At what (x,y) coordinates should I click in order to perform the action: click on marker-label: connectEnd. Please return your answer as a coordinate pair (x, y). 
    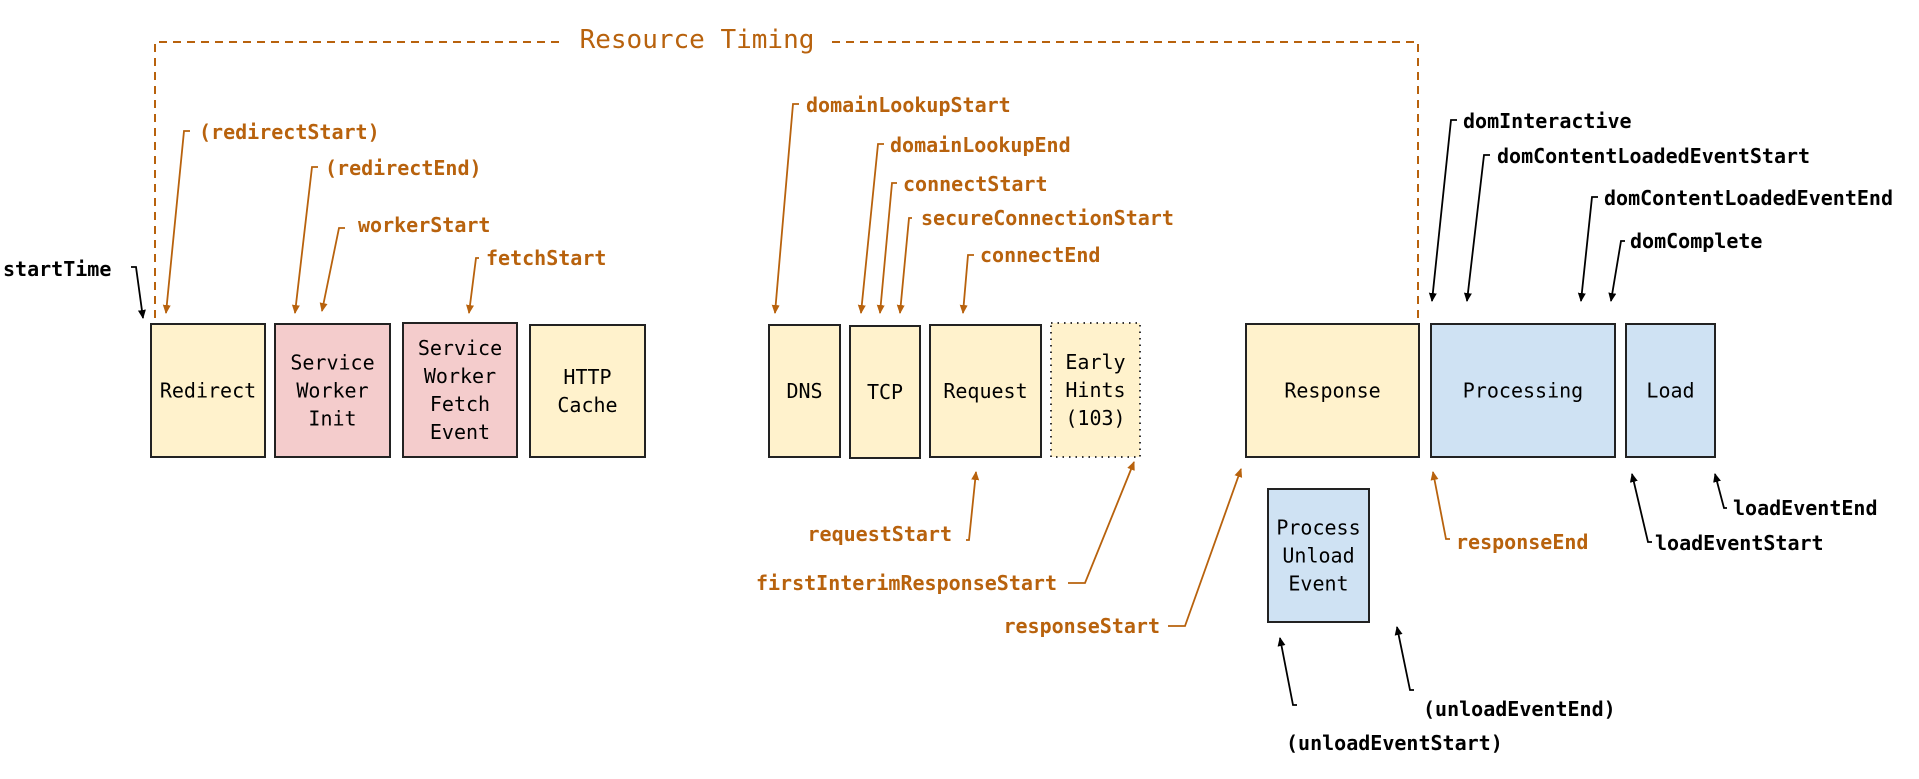
    Looking at the image, I should click on (1040, 255).